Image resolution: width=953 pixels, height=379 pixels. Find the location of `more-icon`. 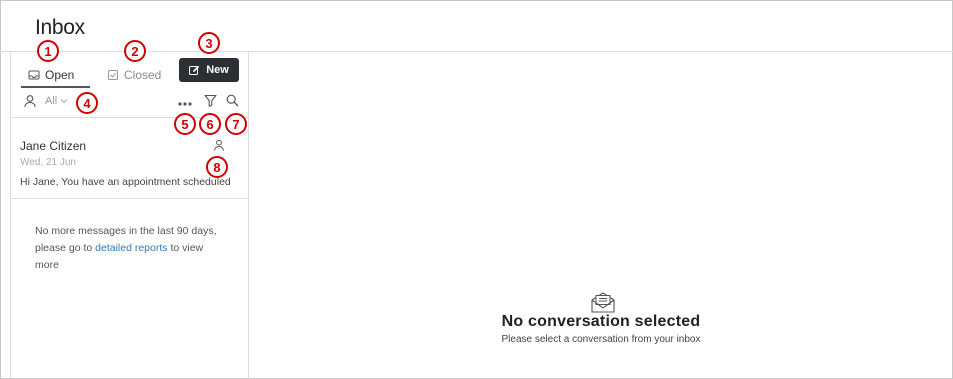

more-icon is located at coordinates (185, 103).